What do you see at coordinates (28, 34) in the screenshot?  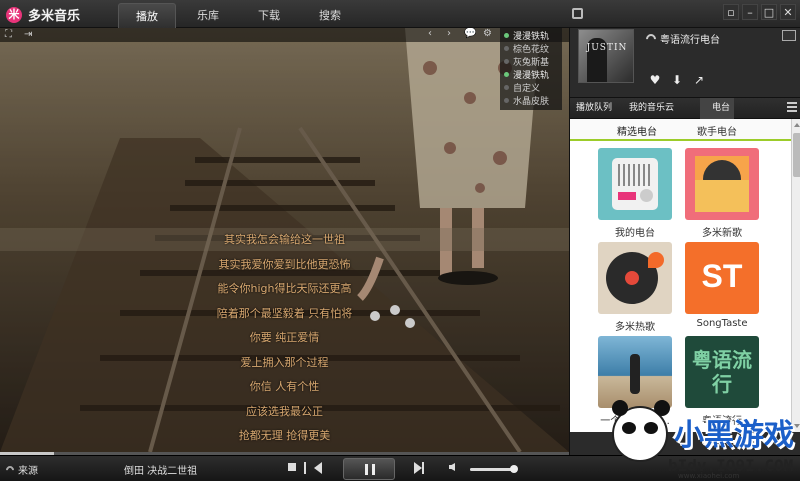 I see `pin-icon: ⇥` at bounding box center [28, 34].